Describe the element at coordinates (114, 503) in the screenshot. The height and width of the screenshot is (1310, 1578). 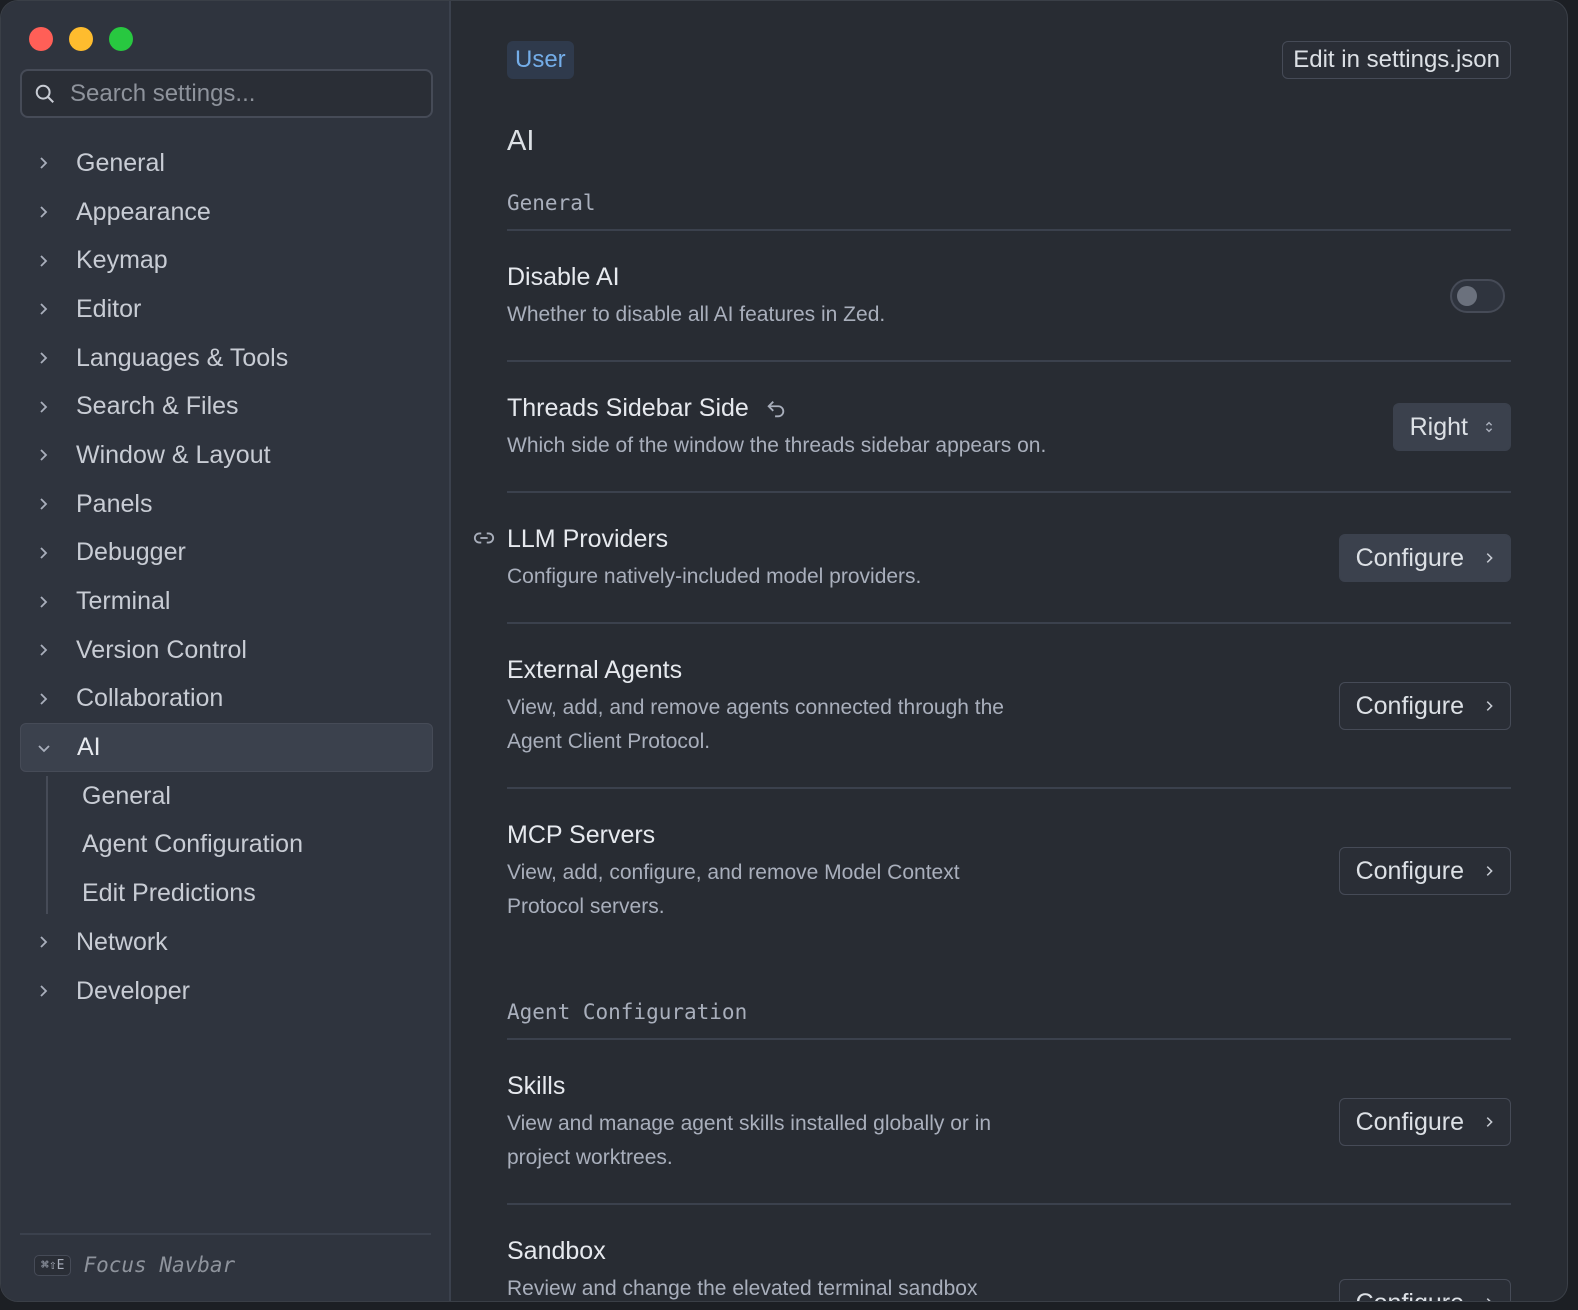
I see `sidebar-item-label: Panels` at that location.